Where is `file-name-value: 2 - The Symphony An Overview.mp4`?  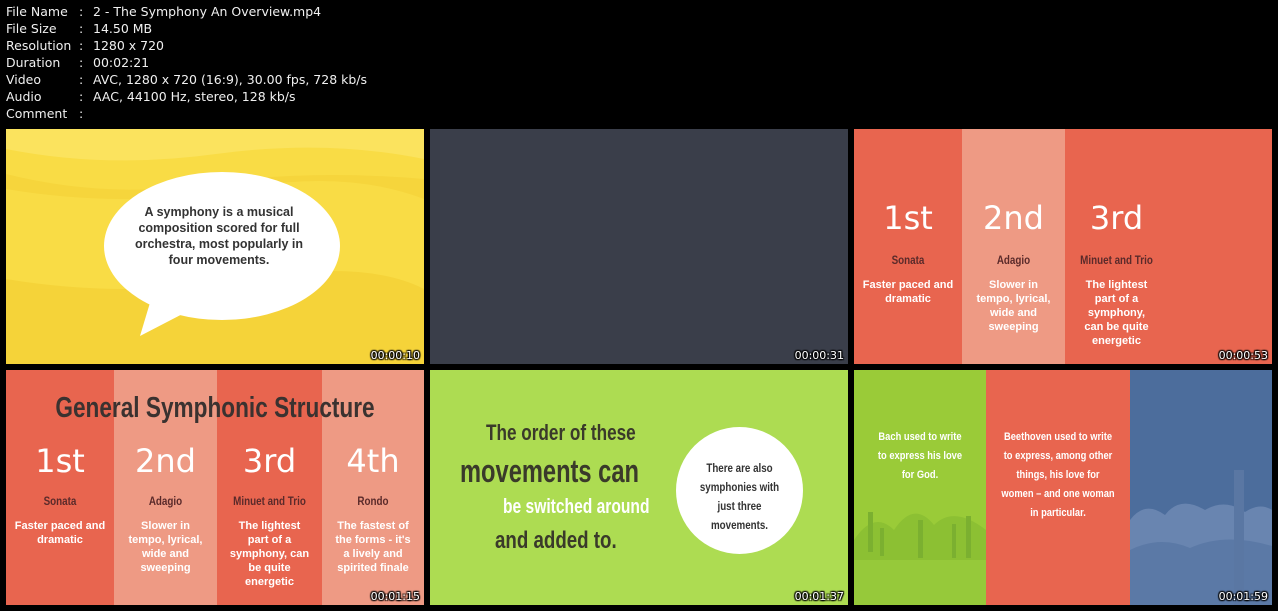
file-name-value: 2 - The Symphony An Overview.mp4 is located at coordinates (207, 11).